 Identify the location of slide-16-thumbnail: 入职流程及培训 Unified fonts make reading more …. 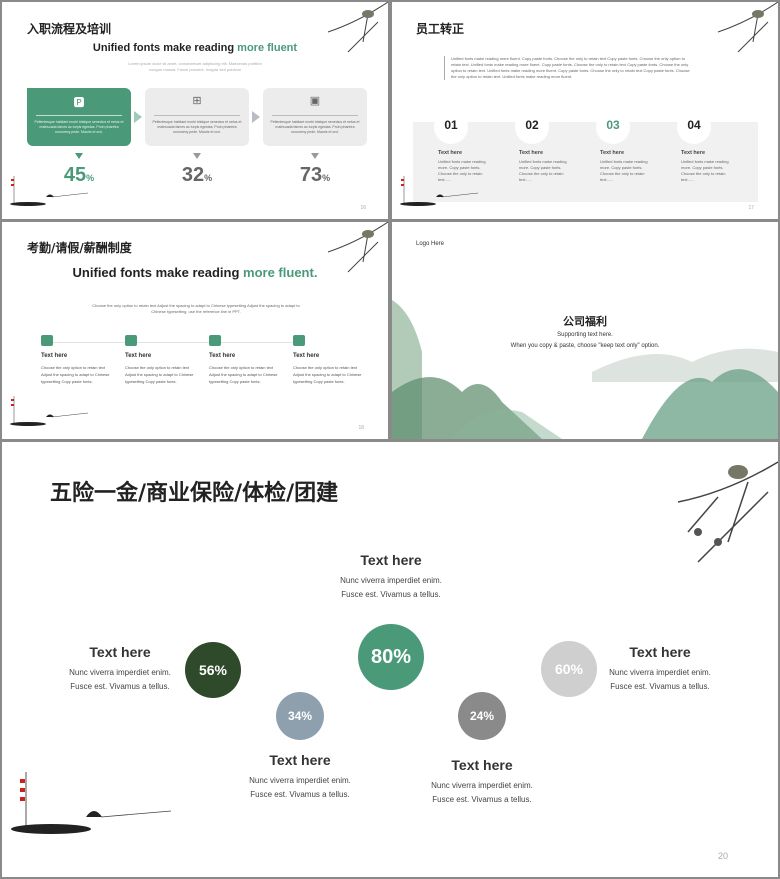
(195, 110).